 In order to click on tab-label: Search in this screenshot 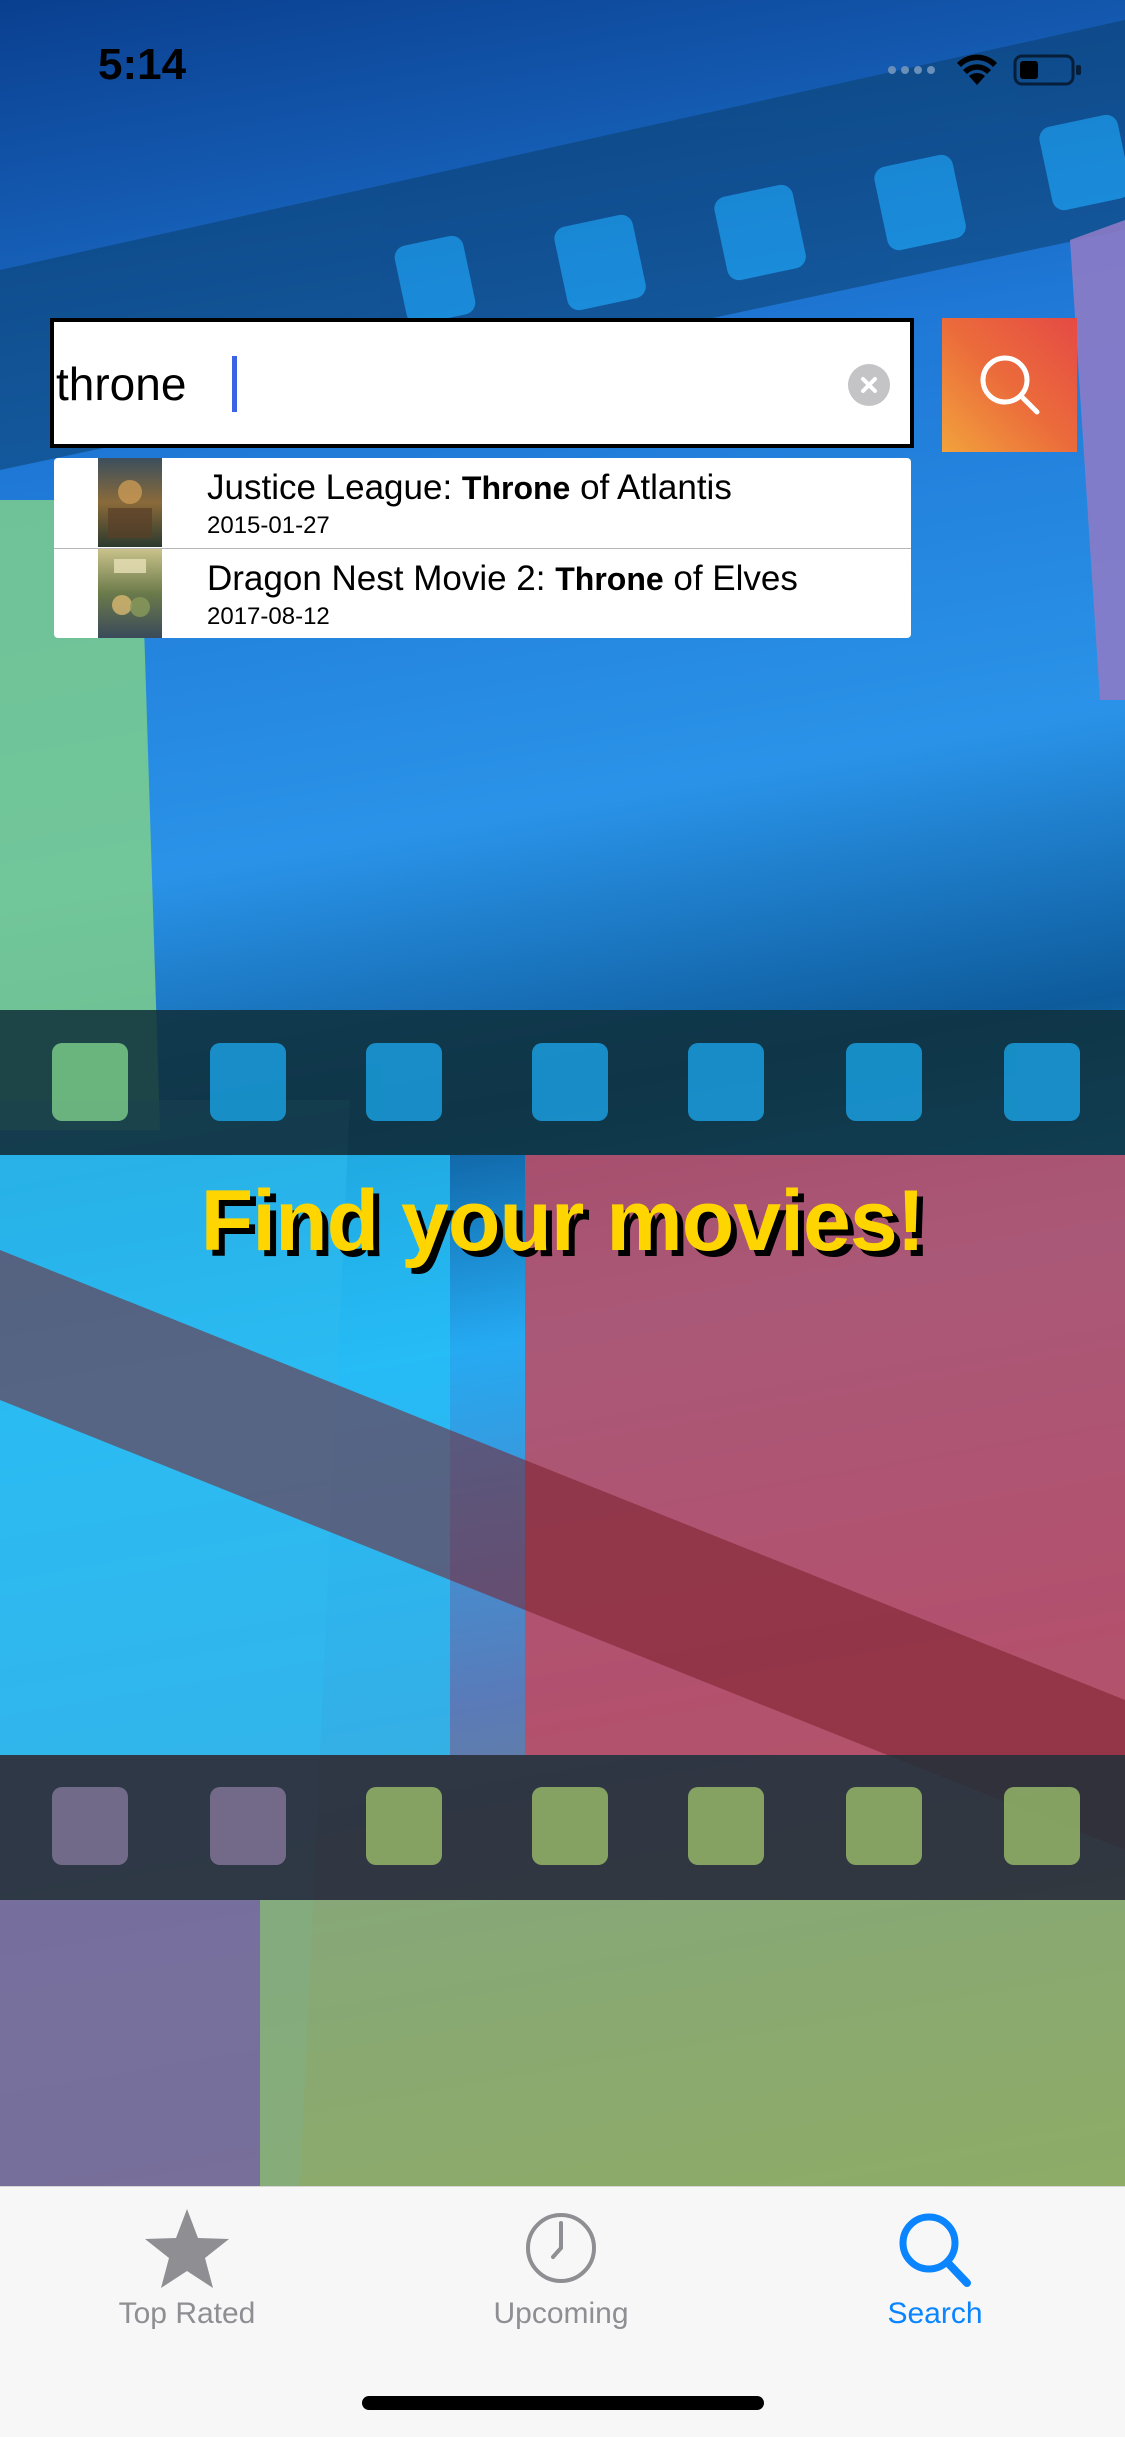, I will do `click(935, 2313)`.